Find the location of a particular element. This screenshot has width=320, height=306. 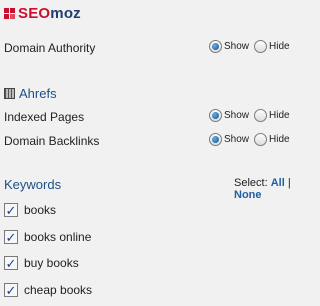

domain-backlinks-hide-radio is located at coordinates (261, 139).